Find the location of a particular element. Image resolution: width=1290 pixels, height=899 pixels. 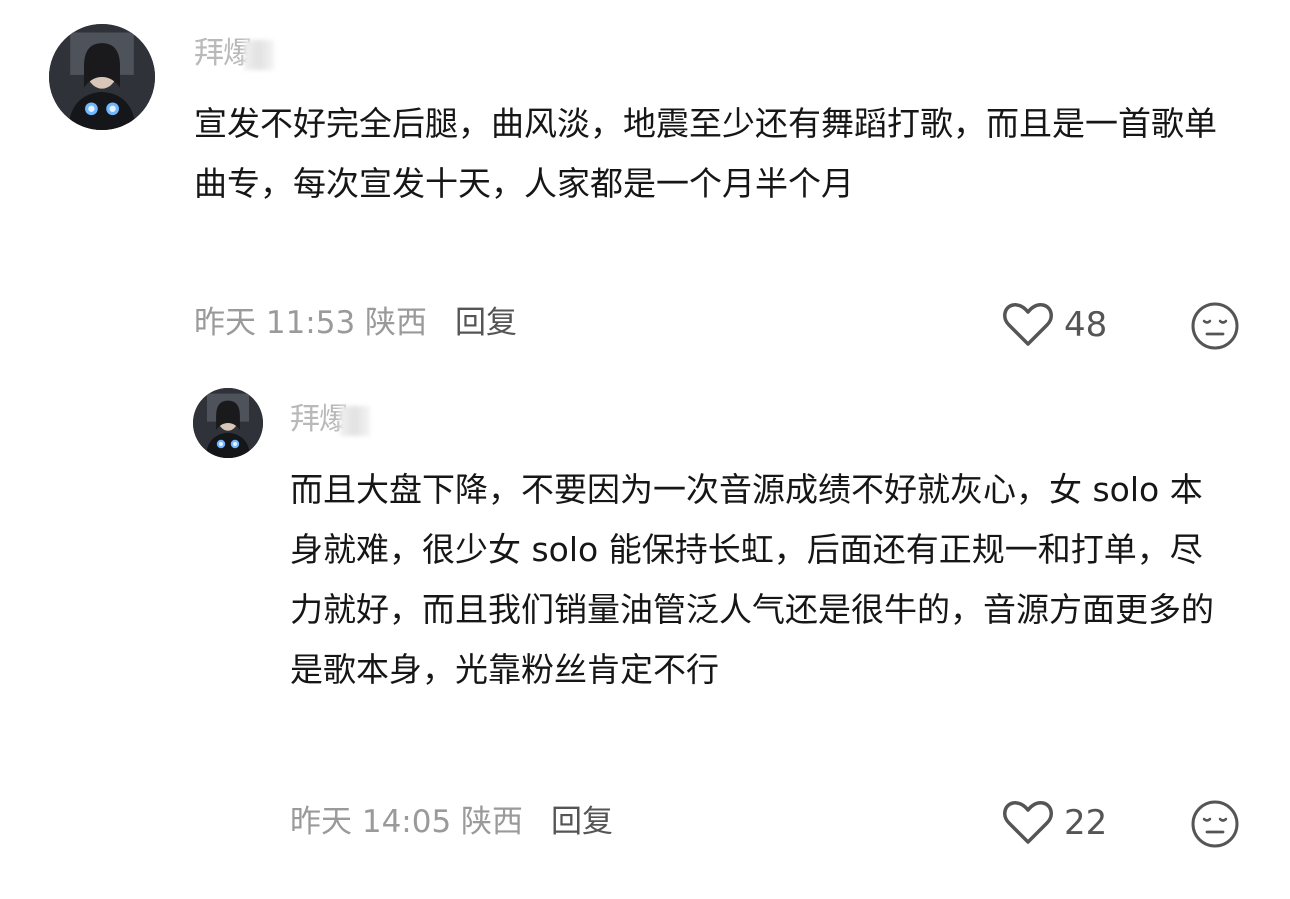

comment-meta: 昨天 11:53 陕西 回复 is located at coordinates (355, 323).